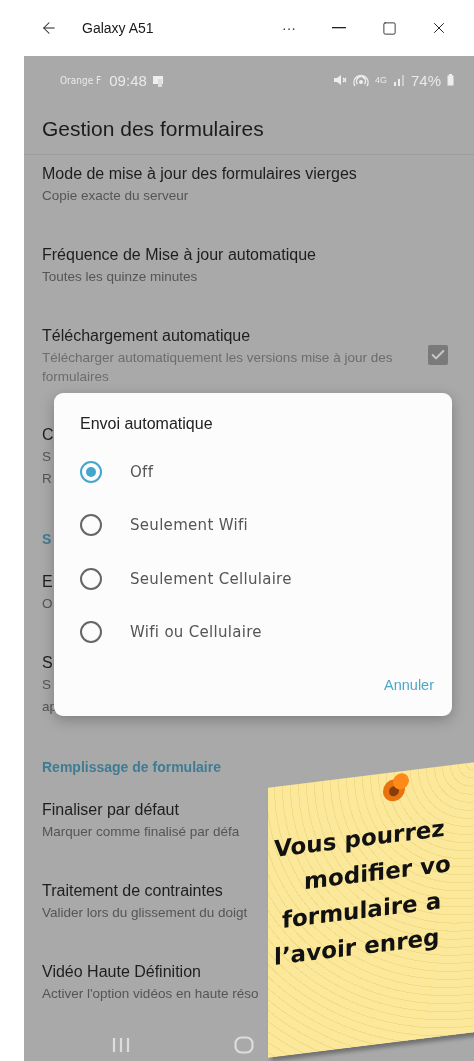 The image size is (474, 1061). I want to click on setting-row: Mode de mise à jour des formulaires vierges Copie exacte du serveur, so click(199, 199).